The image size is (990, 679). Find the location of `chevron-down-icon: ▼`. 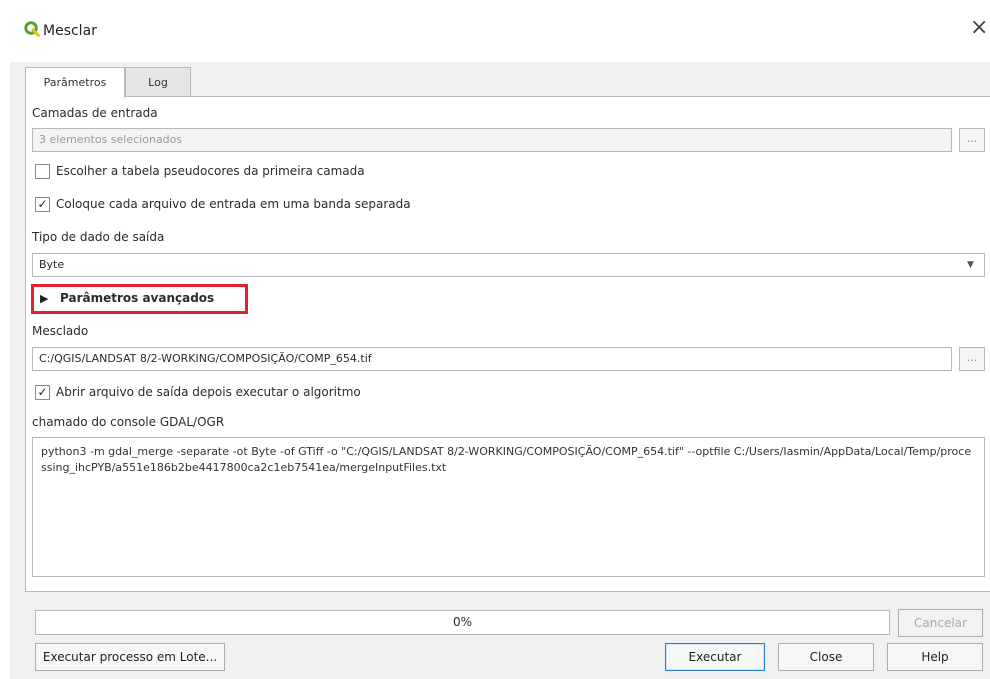

chevron-down-icon: ▼ is located at coordinates (970, 265).